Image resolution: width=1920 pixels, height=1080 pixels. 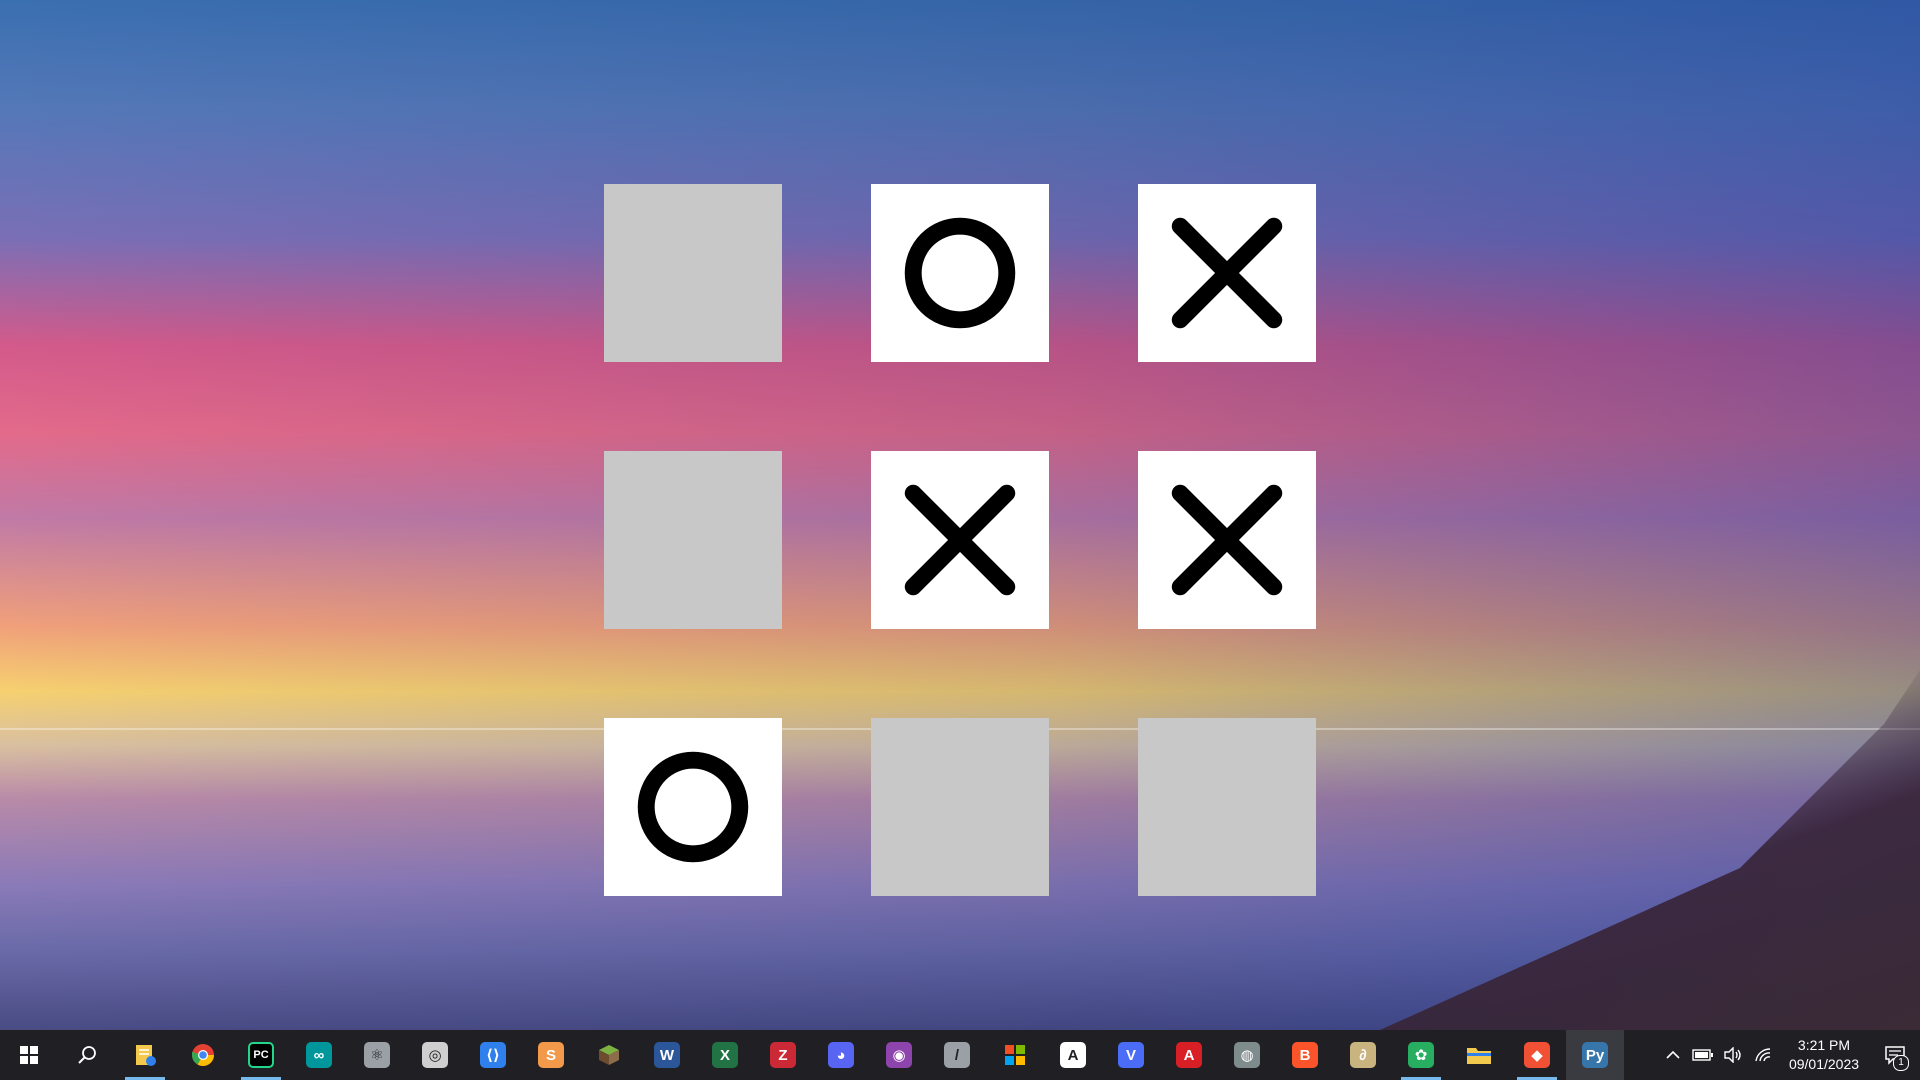 I want to click on sublime-icon: S, so click(x=551, y=1055).